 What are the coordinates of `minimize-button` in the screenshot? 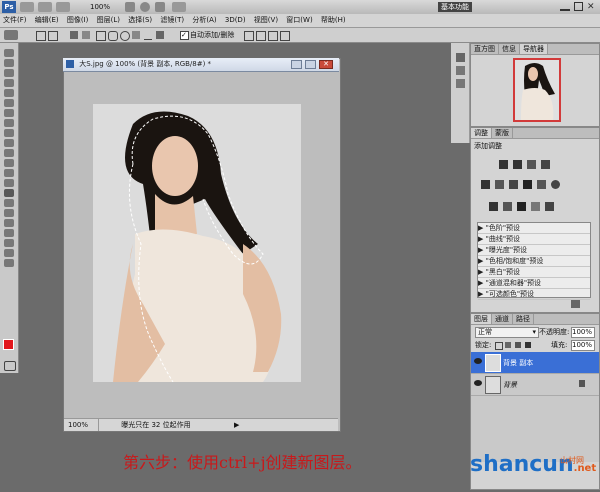 It's located at (565, 7).